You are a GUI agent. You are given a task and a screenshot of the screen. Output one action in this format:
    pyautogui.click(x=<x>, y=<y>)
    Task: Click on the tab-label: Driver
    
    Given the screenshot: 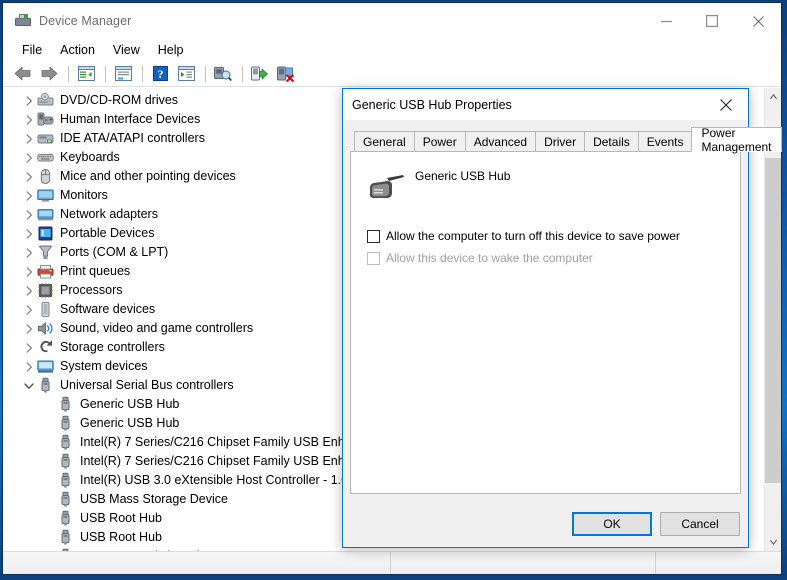 What is the action you would take?
    pyautogui.click(x=560, y=141)
    